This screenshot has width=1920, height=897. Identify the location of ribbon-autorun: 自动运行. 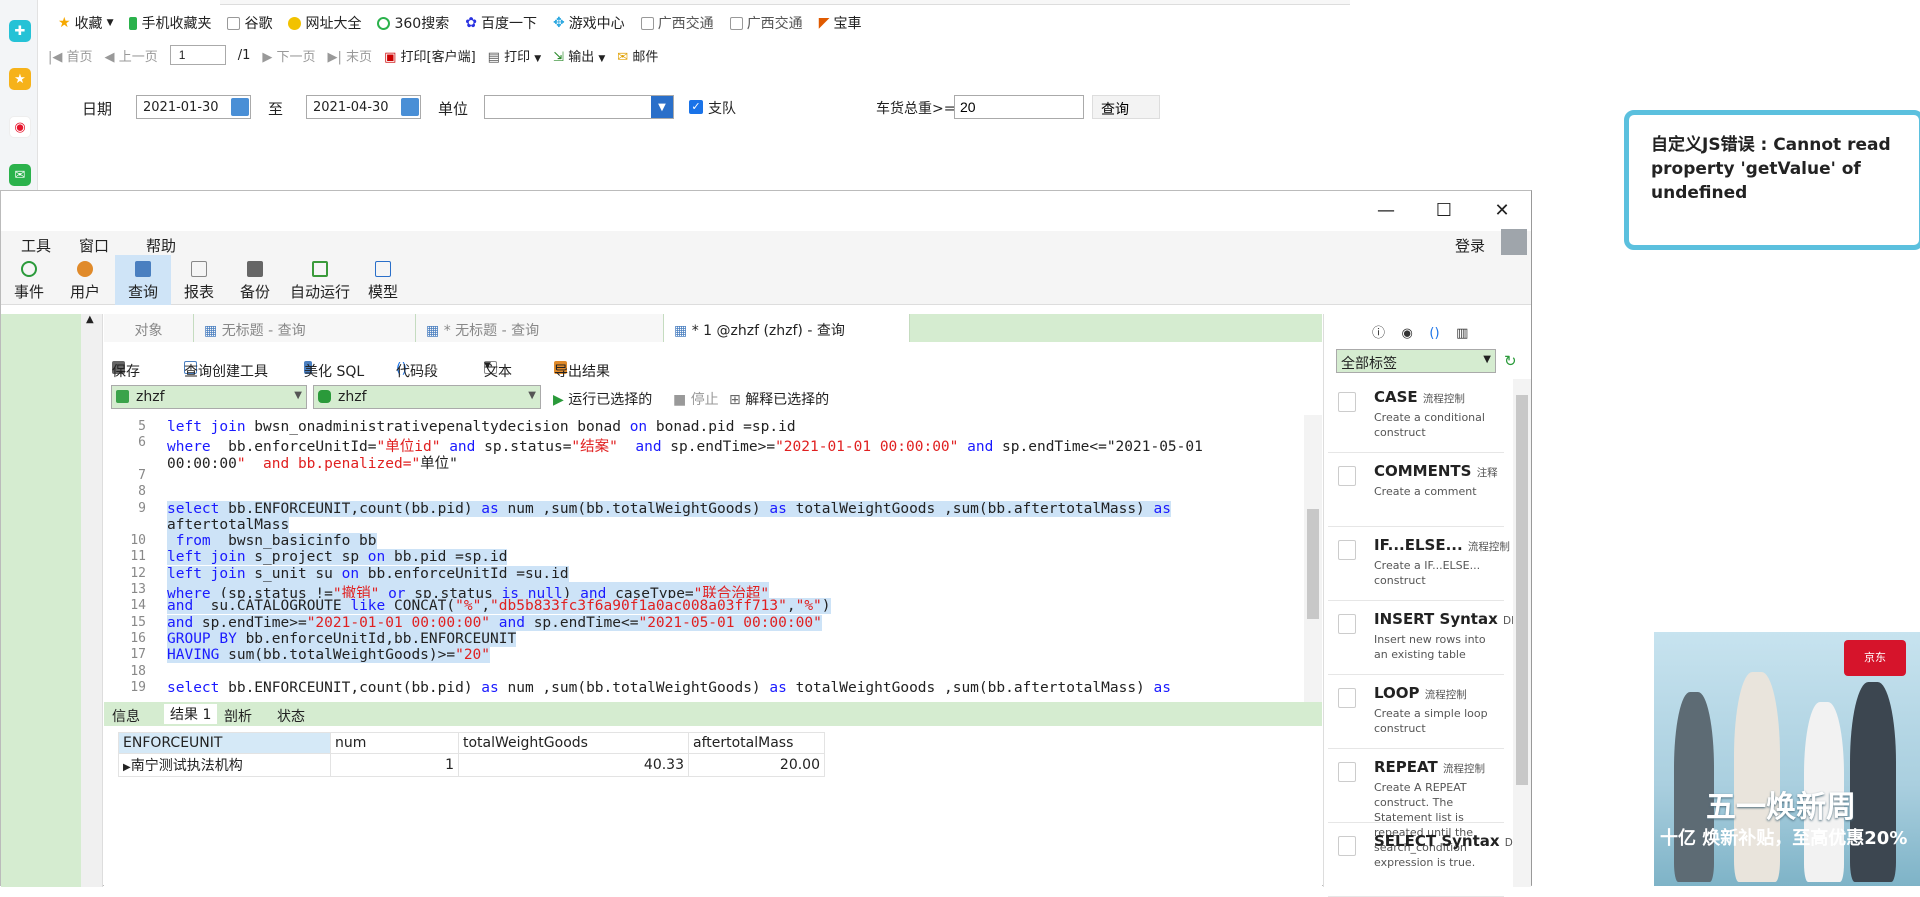
(320, 280).